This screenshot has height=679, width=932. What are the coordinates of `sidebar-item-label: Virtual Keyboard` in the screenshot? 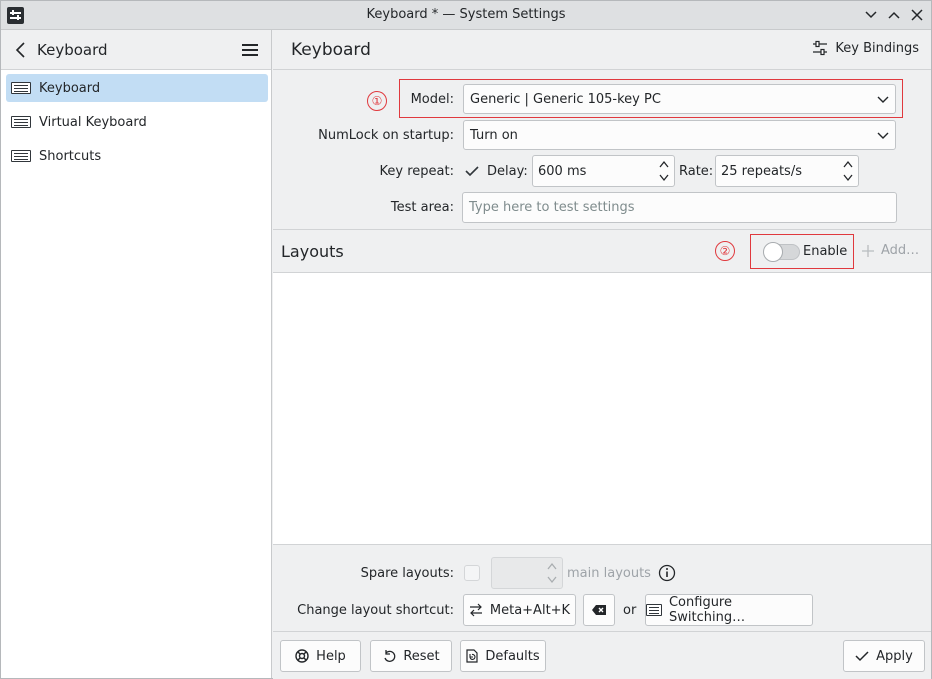 It's located at (93, 122).